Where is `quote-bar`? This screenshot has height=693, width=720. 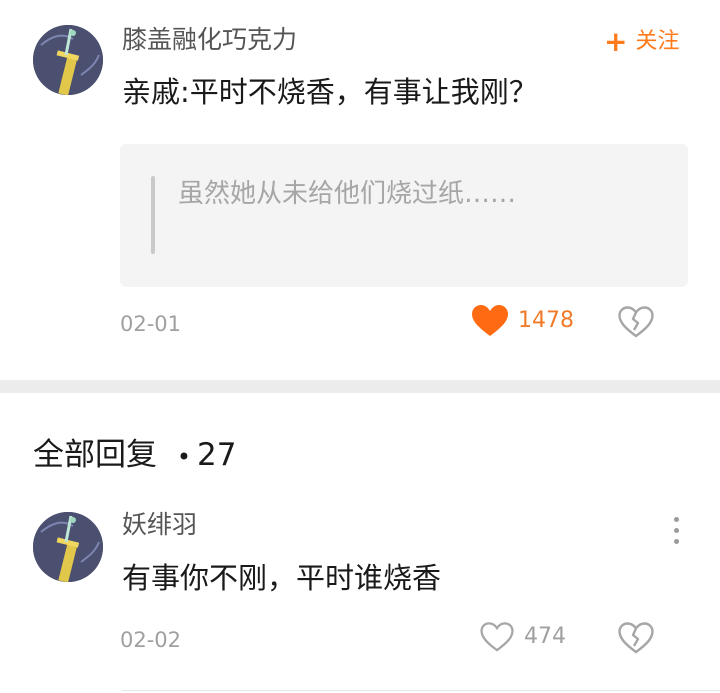 quote-bar is located at coordinates (153, 215).